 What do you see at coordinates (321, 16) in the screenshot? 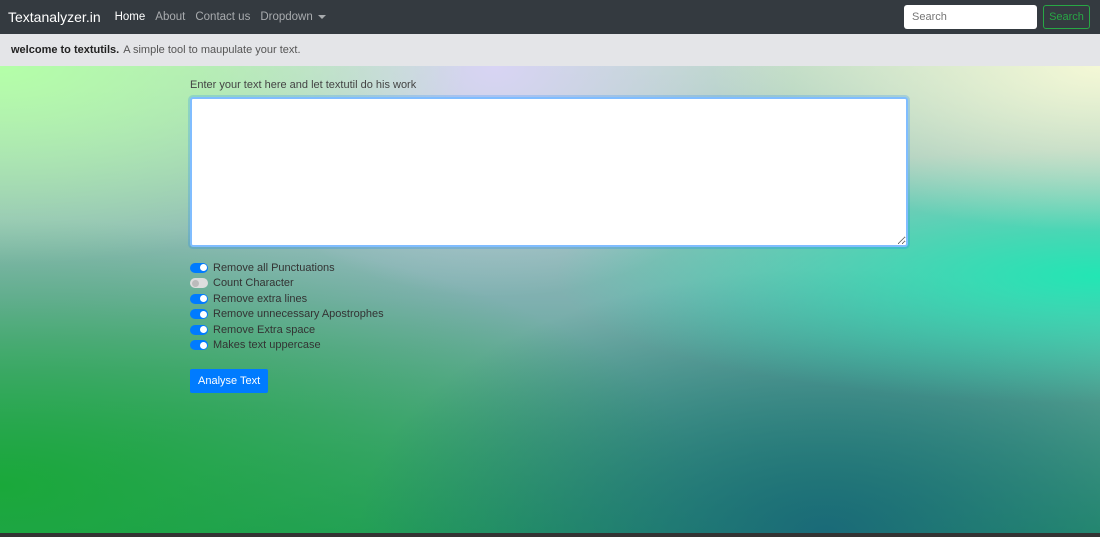
I see `caret-down-icon` at bounding box center [321, 16].